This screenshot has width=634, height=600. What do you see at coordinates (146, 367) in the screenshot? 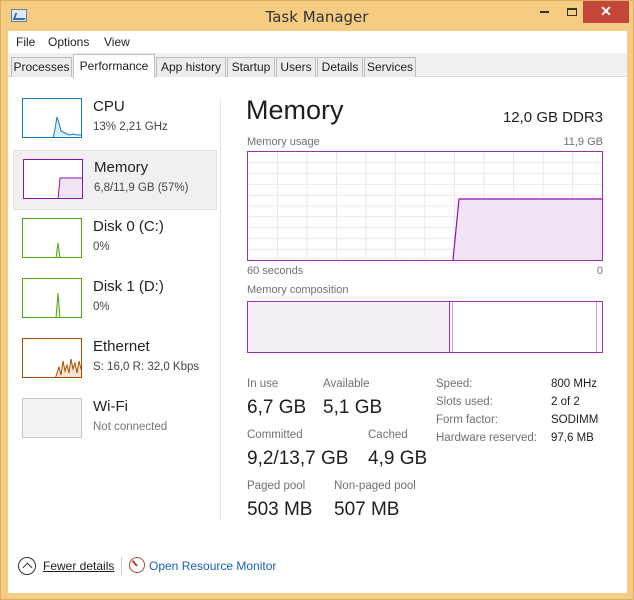
I see `sidebar-item-detail: S: 16,0 R: 32,0 Kbps` at bounding box center [146, 367].